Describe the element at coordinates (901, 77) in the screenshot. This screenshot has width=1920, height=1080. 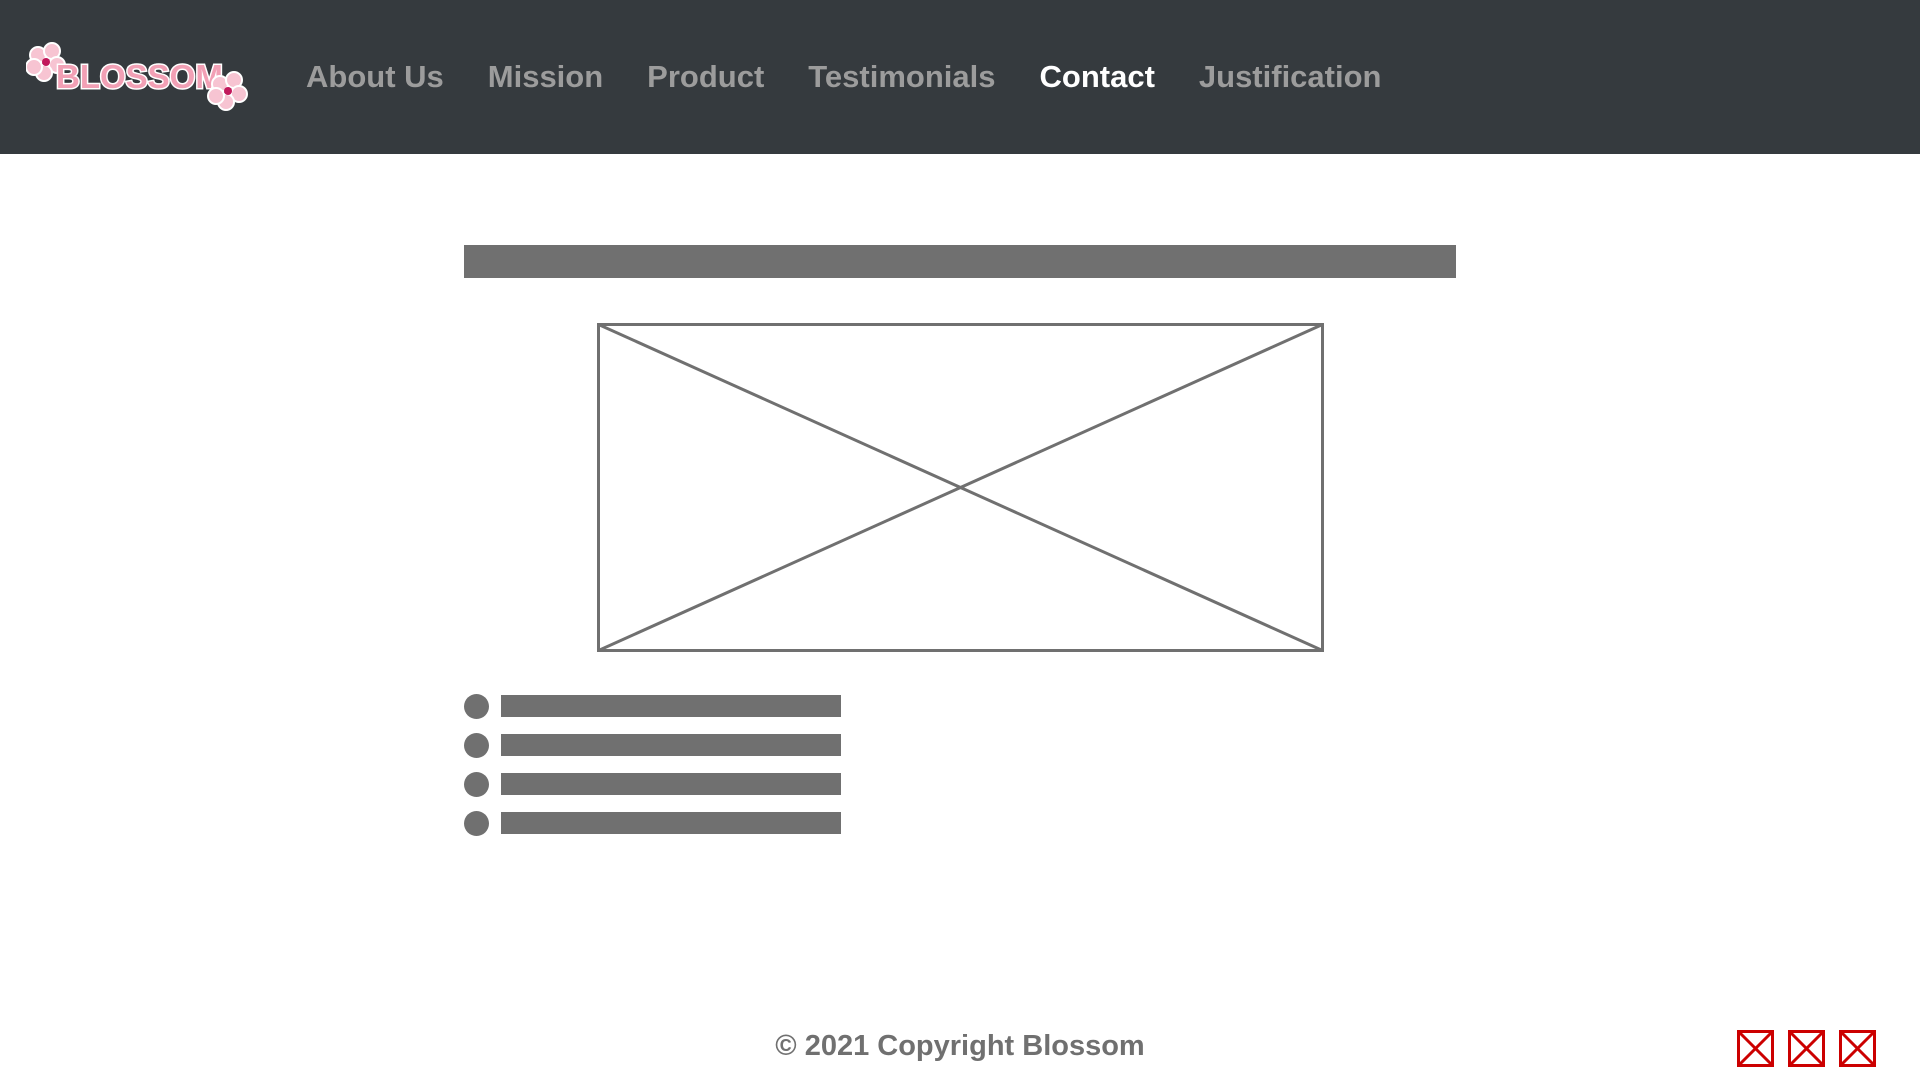
I see `nav-testimonials: Testimonials` at that location.